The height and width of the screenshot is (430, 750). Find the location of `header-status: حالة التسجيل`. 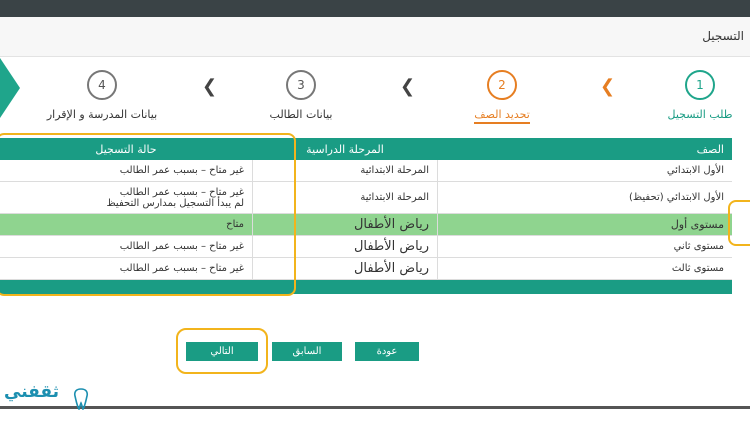

header-status: حالة التسجيل is located at coordinates (126, 149).